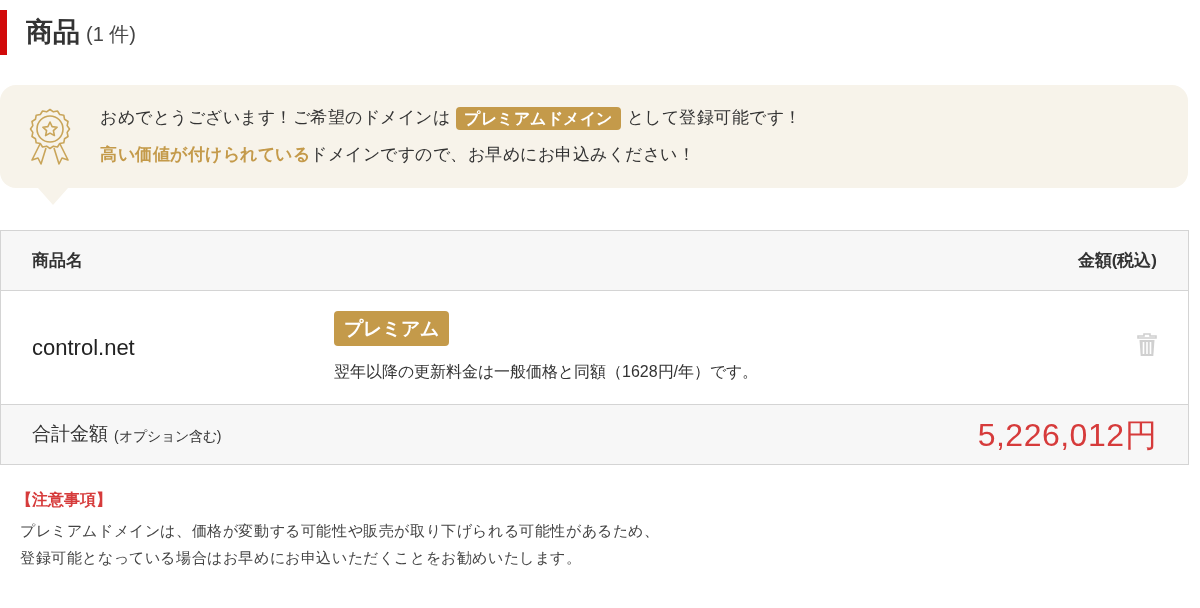 This screenshot has width=1200, height=608. I want to click on item-count: (1 件), so click(111, 33).